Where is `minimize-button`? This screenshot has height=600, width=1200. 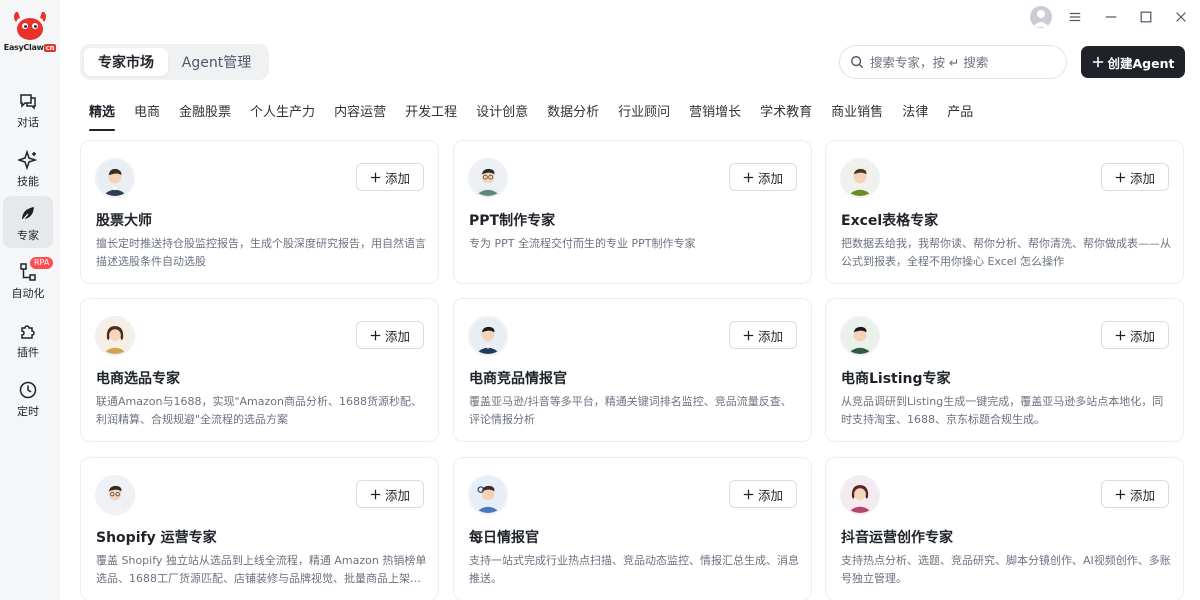 minimize-button is located at coordinates (1111, 17).